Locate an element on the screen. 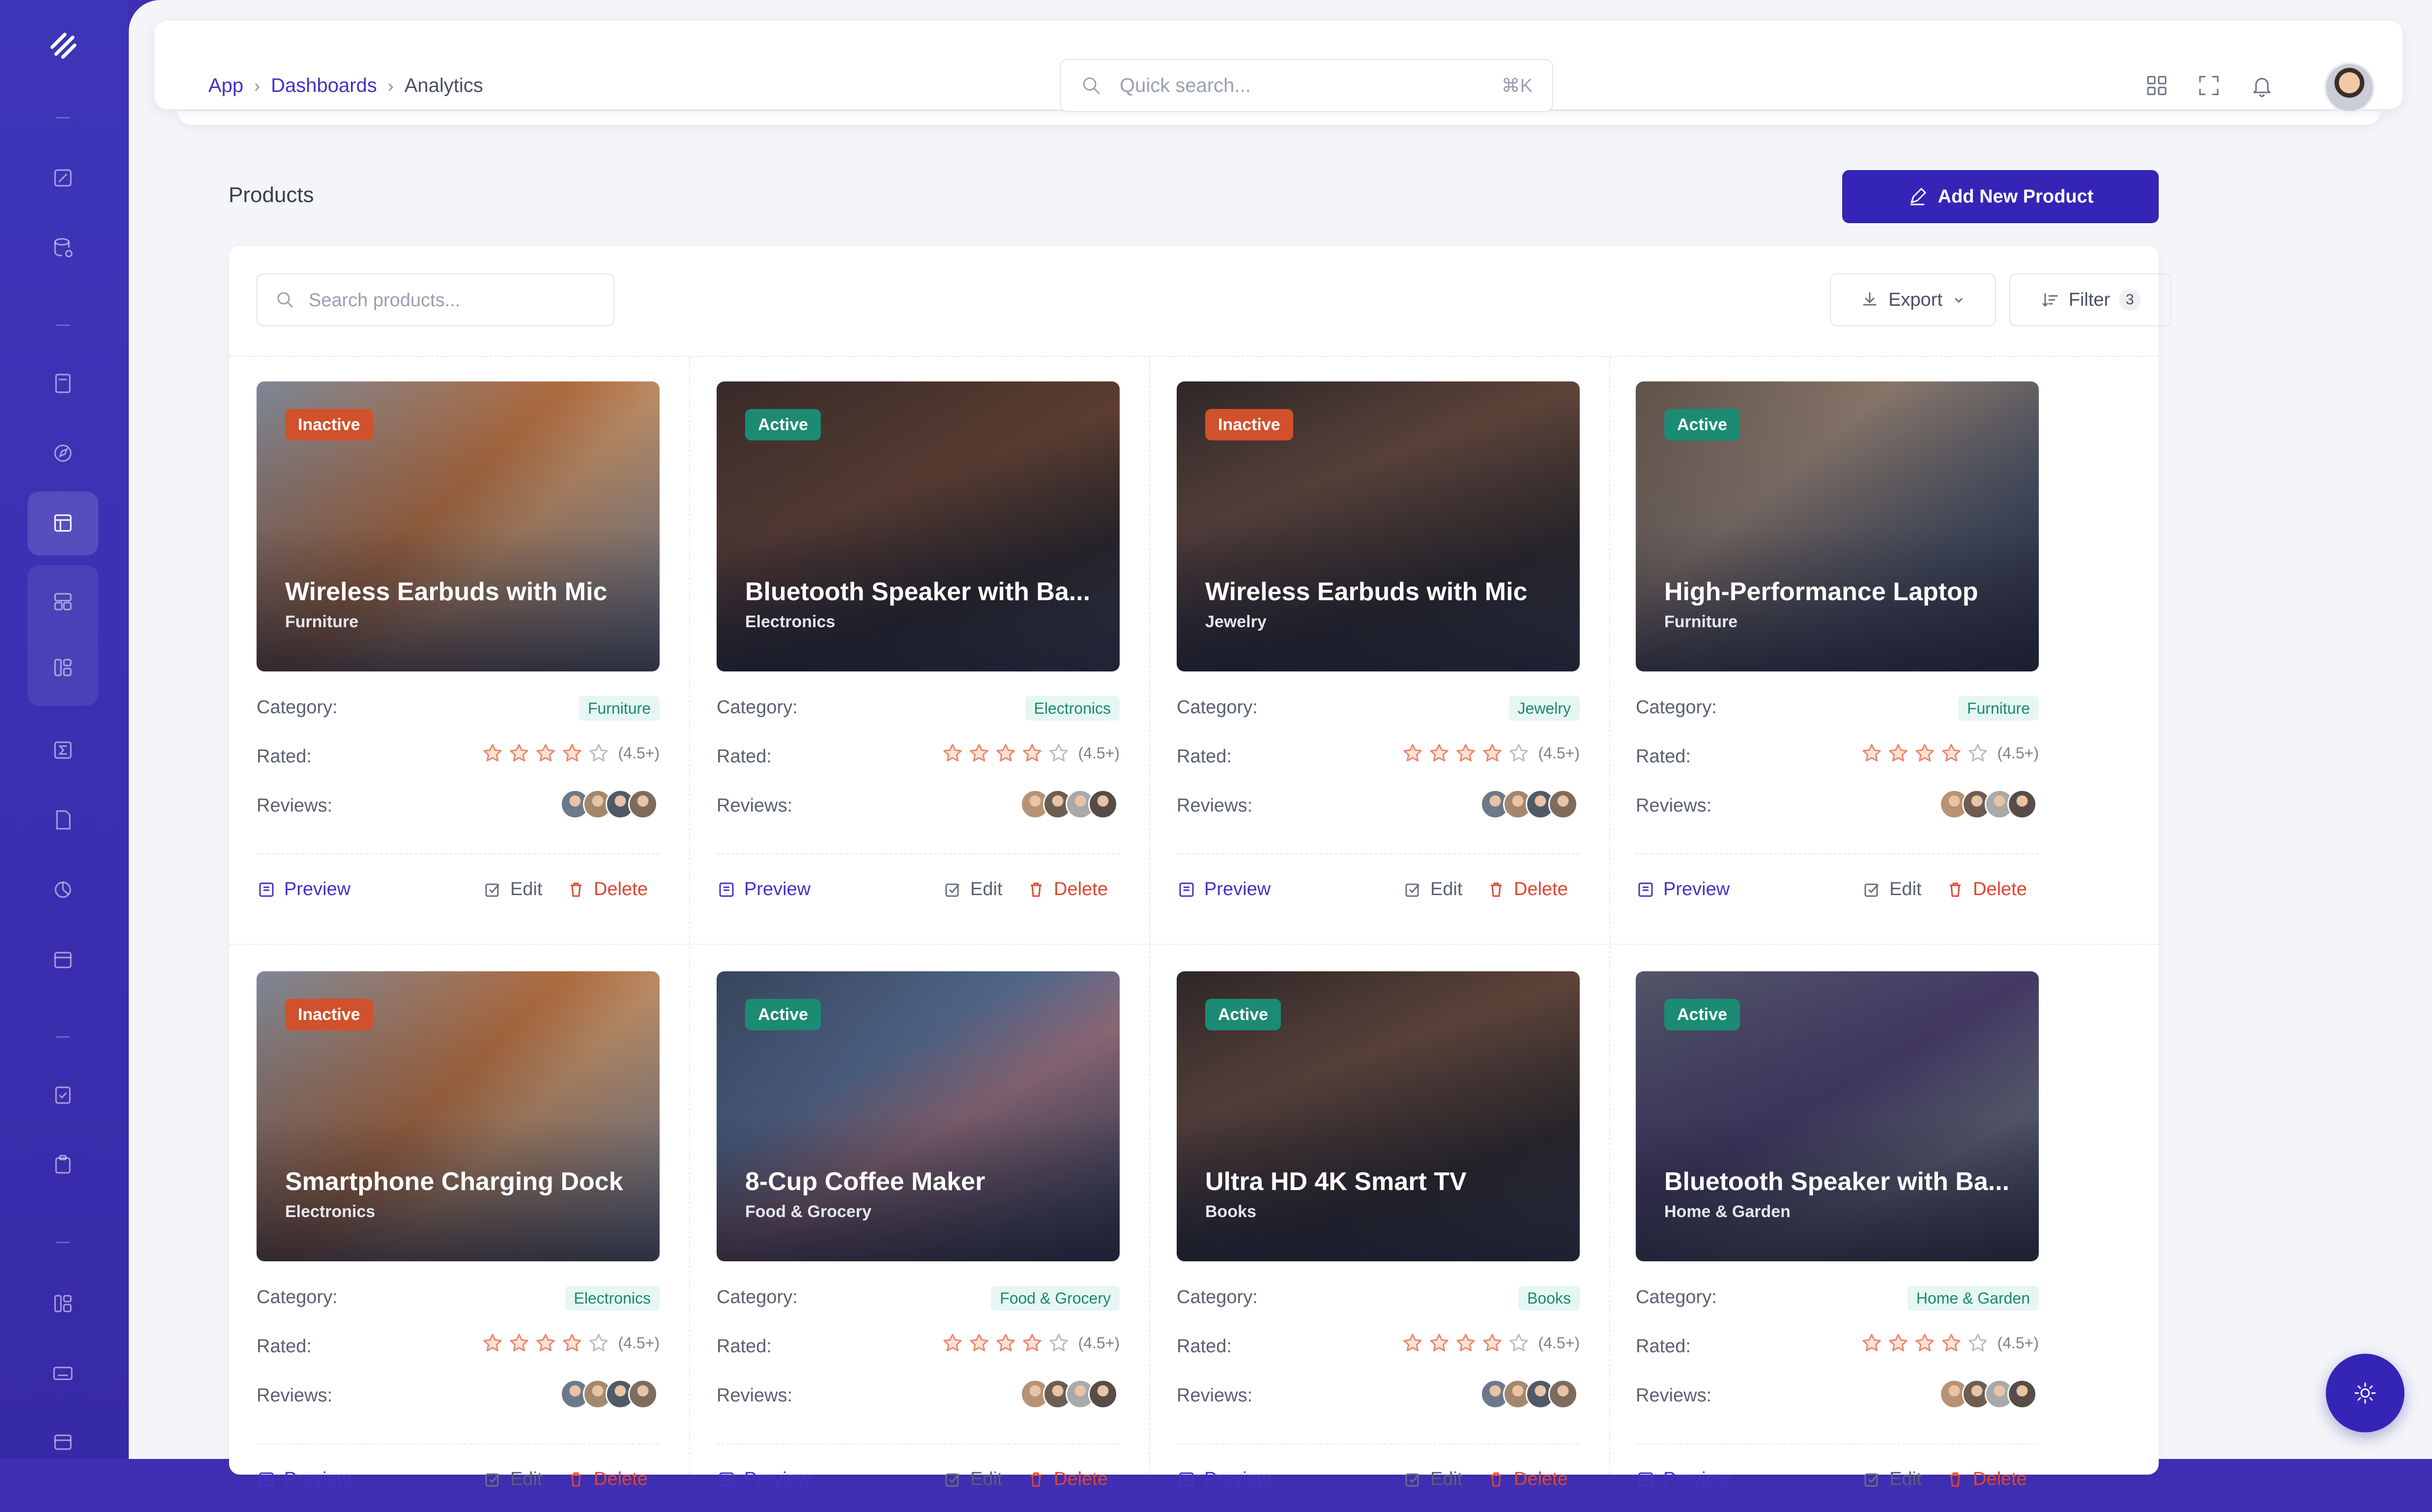 This screenshot has width=2432, height=1512. notification-bell-icon is located at coordinates (2262, 85).